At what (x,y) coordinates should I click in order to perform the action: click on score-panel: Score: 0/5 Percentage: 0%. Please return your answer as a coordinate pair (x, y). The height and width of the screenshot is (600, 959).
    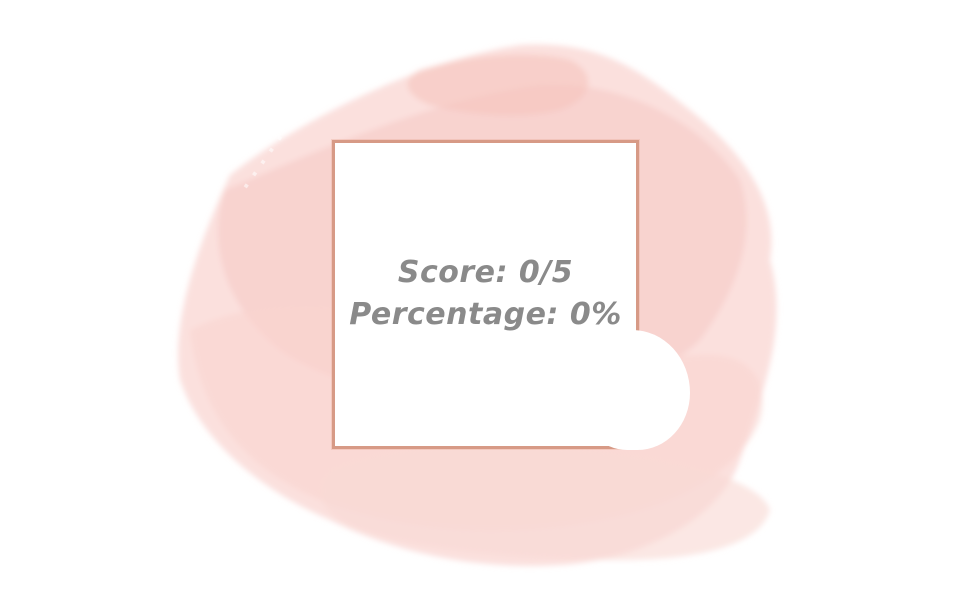
    Looking at the image, I should click on (485, 294).